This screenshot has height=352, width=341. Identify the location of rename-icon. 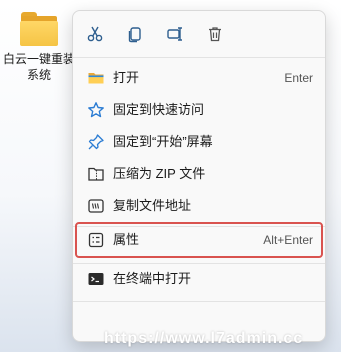
(174, 34).